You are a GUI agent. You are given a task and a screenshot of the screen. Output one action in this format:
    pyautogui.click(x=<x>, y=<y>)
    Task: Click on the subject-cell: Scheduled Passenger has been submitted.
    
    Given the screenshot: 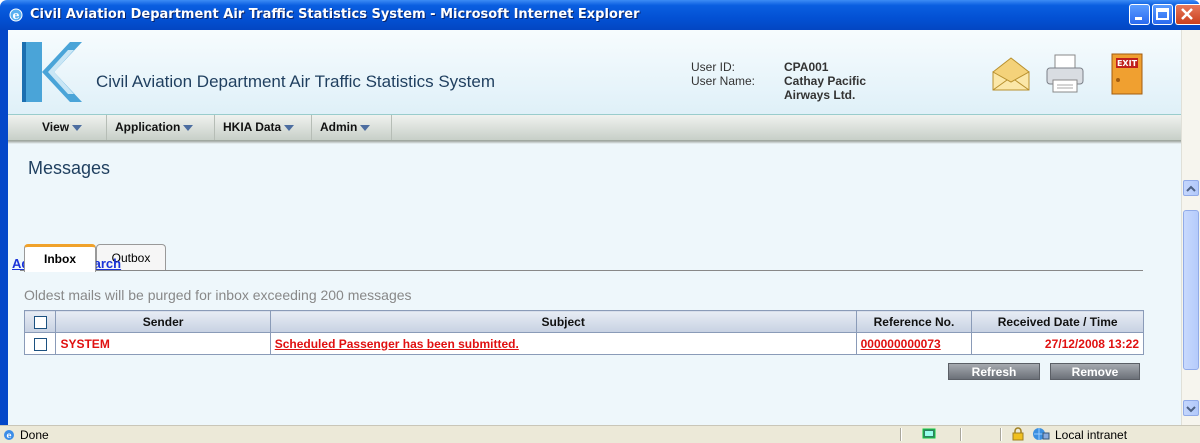 What is the action you would take?
    pyautogui.click(x=563, y=343)
    